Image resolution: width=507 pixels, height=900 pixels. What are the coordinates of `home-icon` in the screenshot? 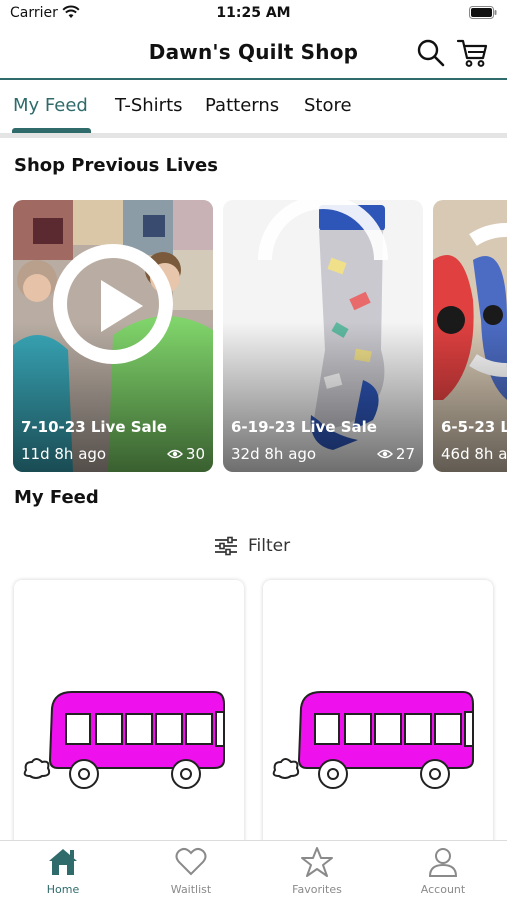 It's located at (63, 862).